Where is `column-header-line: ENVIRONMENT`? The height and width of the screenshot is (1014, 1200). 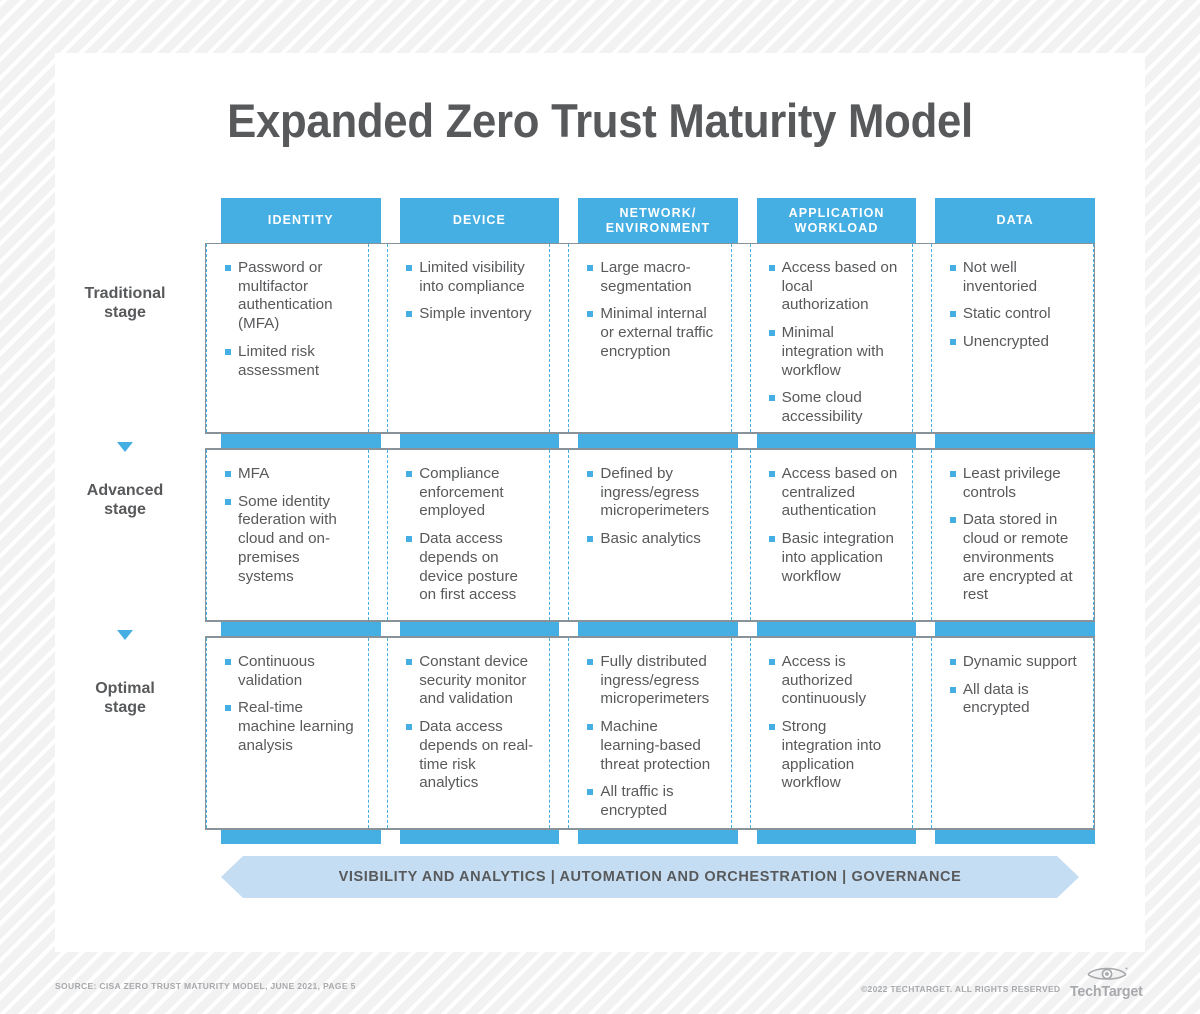
column-header-line: ENVIRONMENT is located at coordinates (658, 227).